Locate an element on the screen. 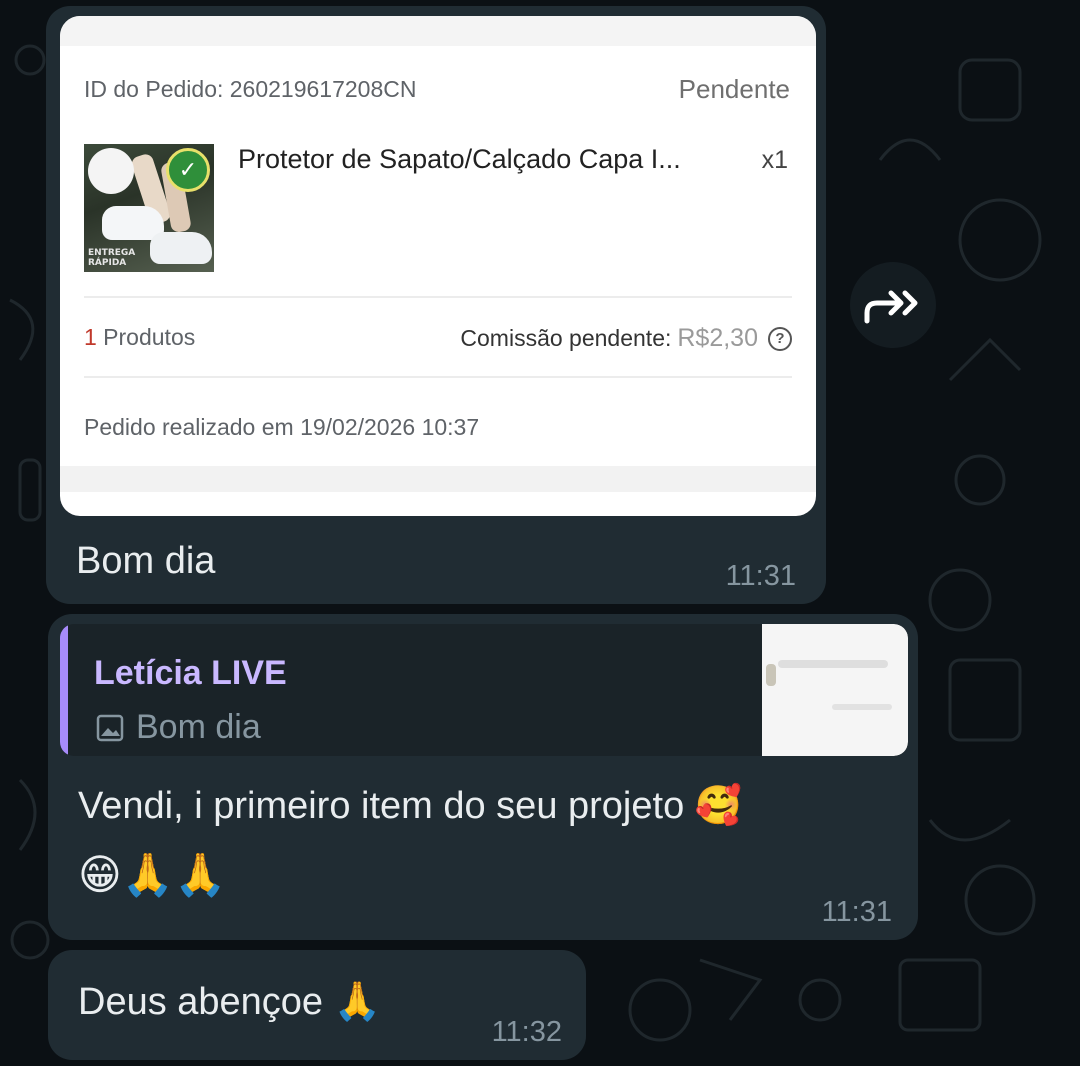 The image size is (1080, 1066). forward-button is located at coordinates (893, 305).